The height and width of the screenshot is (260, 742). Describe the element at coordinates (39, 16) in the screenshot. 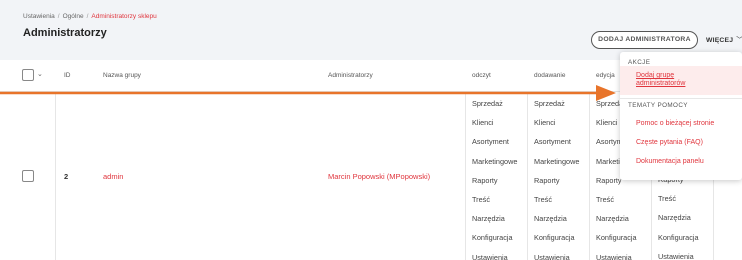

I see `breadcrumb-item-settings: Ustawienia` at that location.